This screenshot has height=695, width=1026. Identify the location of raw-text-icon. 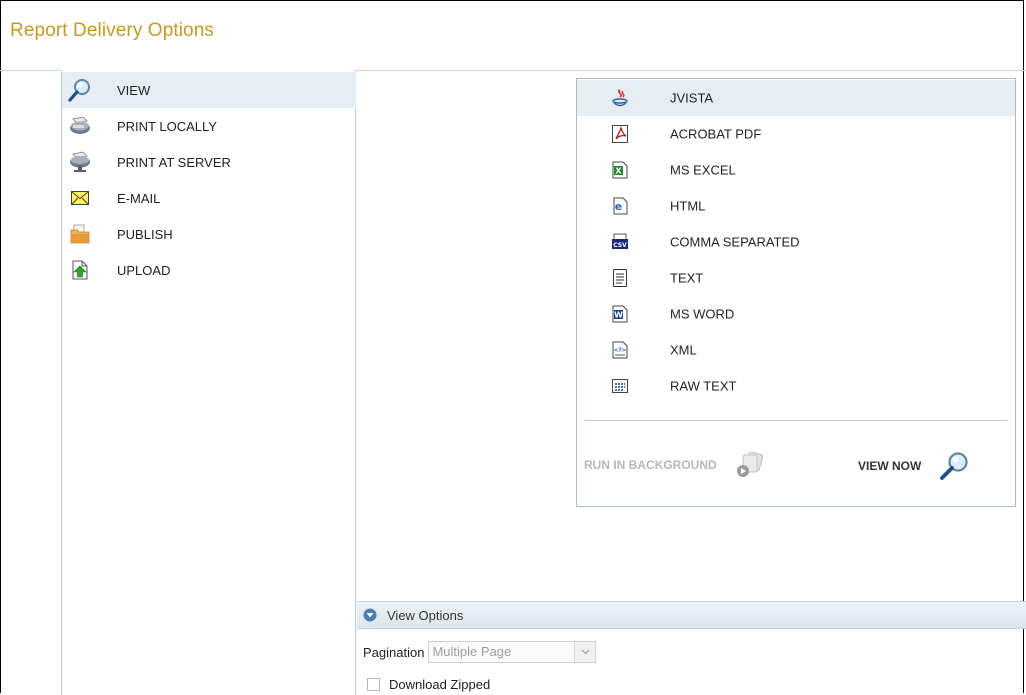
(620, 386).